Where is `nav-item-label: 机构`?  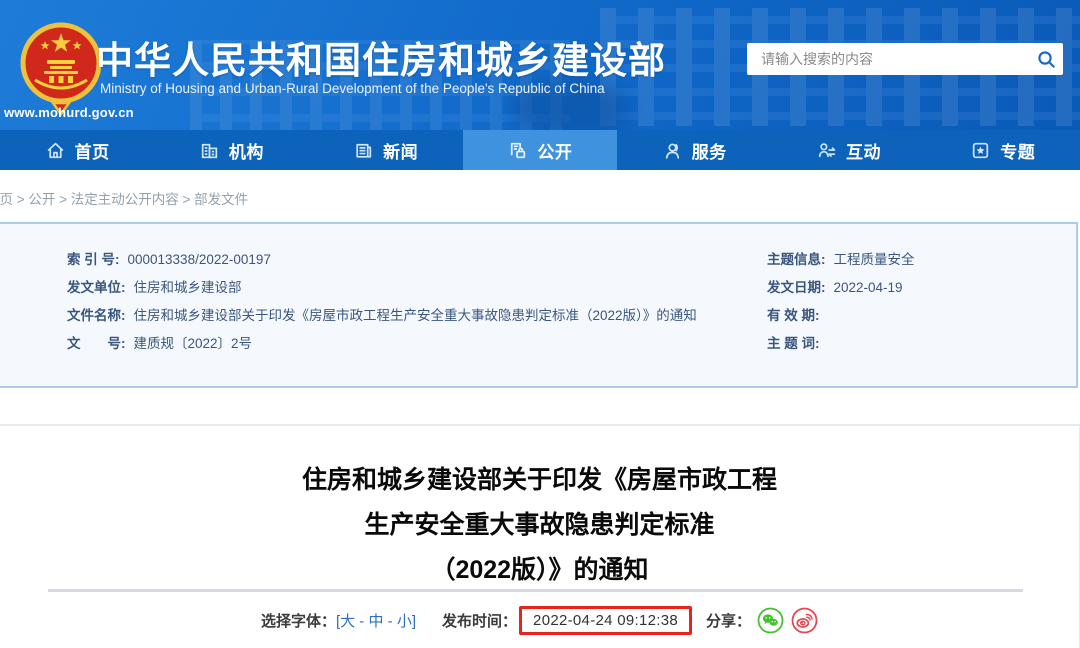
nav-item-label: 机构 is located at coordinates (246, 152).